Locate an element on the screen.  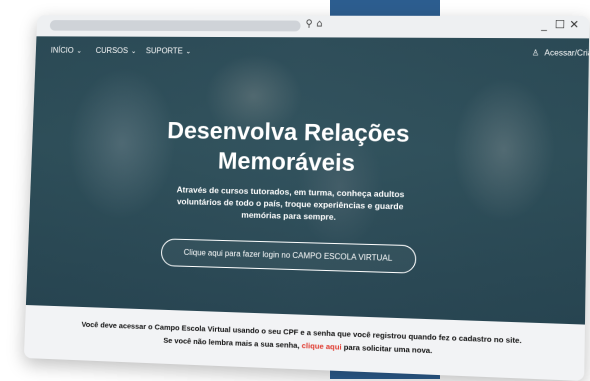
account-label: Acessar/Criar is located at coordinates (567, 53).